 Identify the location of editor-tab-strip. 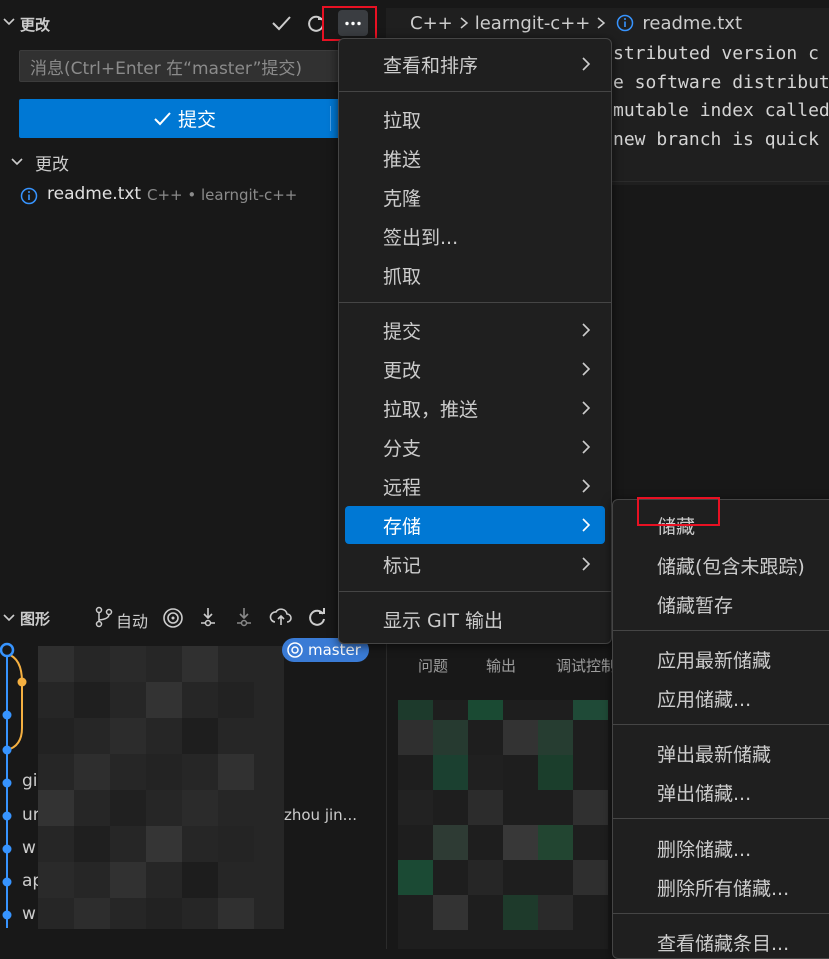
(607, 4).